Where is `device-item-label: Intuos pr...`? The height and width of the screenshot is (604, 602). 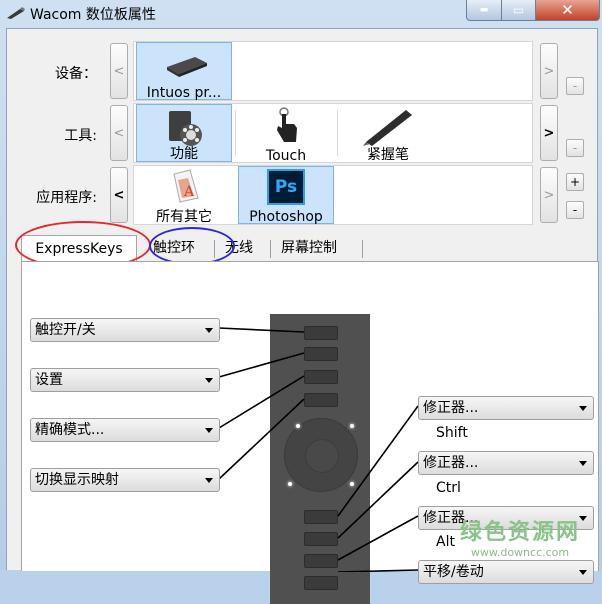
device-item-label: Intuos pr... is located at coordinates (184, 93).